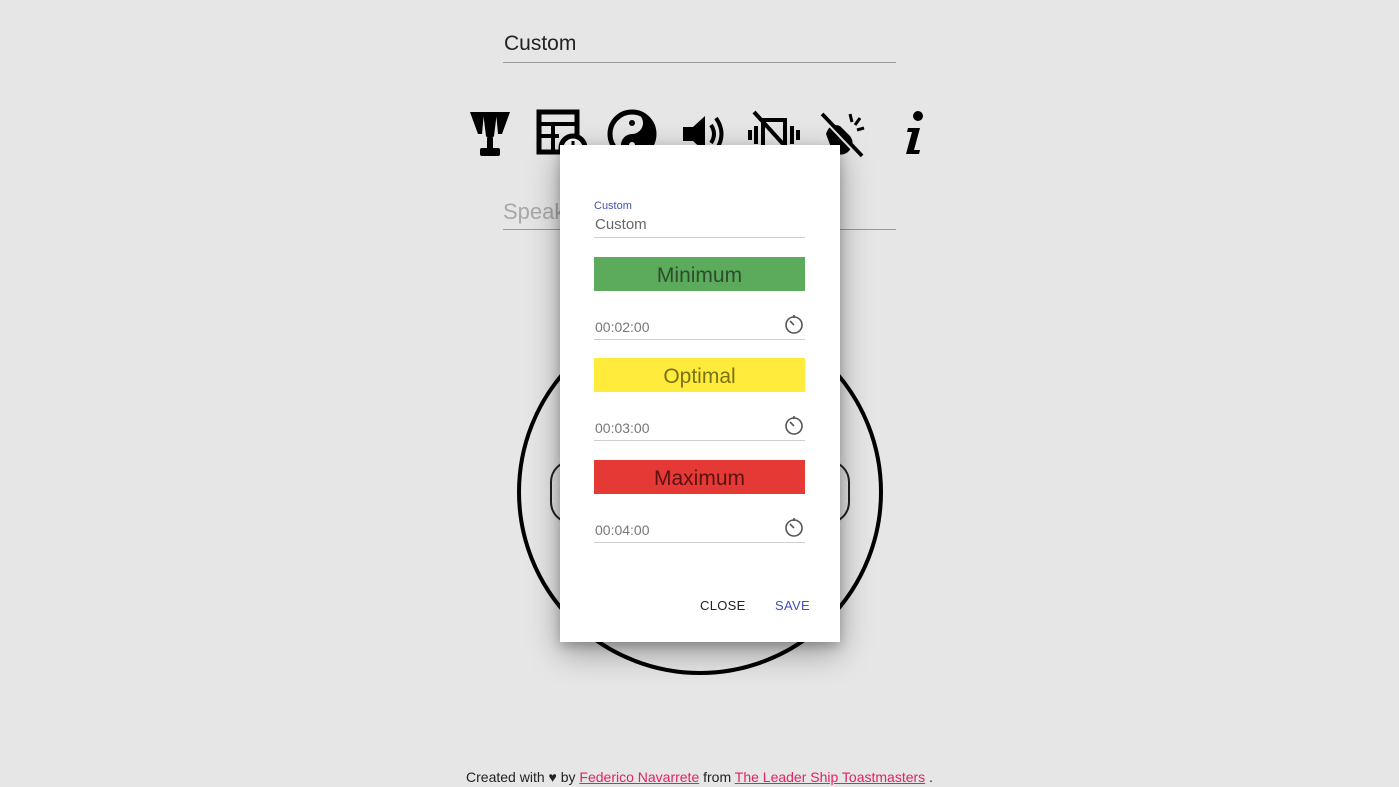 This screenshot has width=1399, height=787. Describe the element at coordinates (699, 528) in the screenshot. I see `maximum-time-input: 00:04:00` at that location.